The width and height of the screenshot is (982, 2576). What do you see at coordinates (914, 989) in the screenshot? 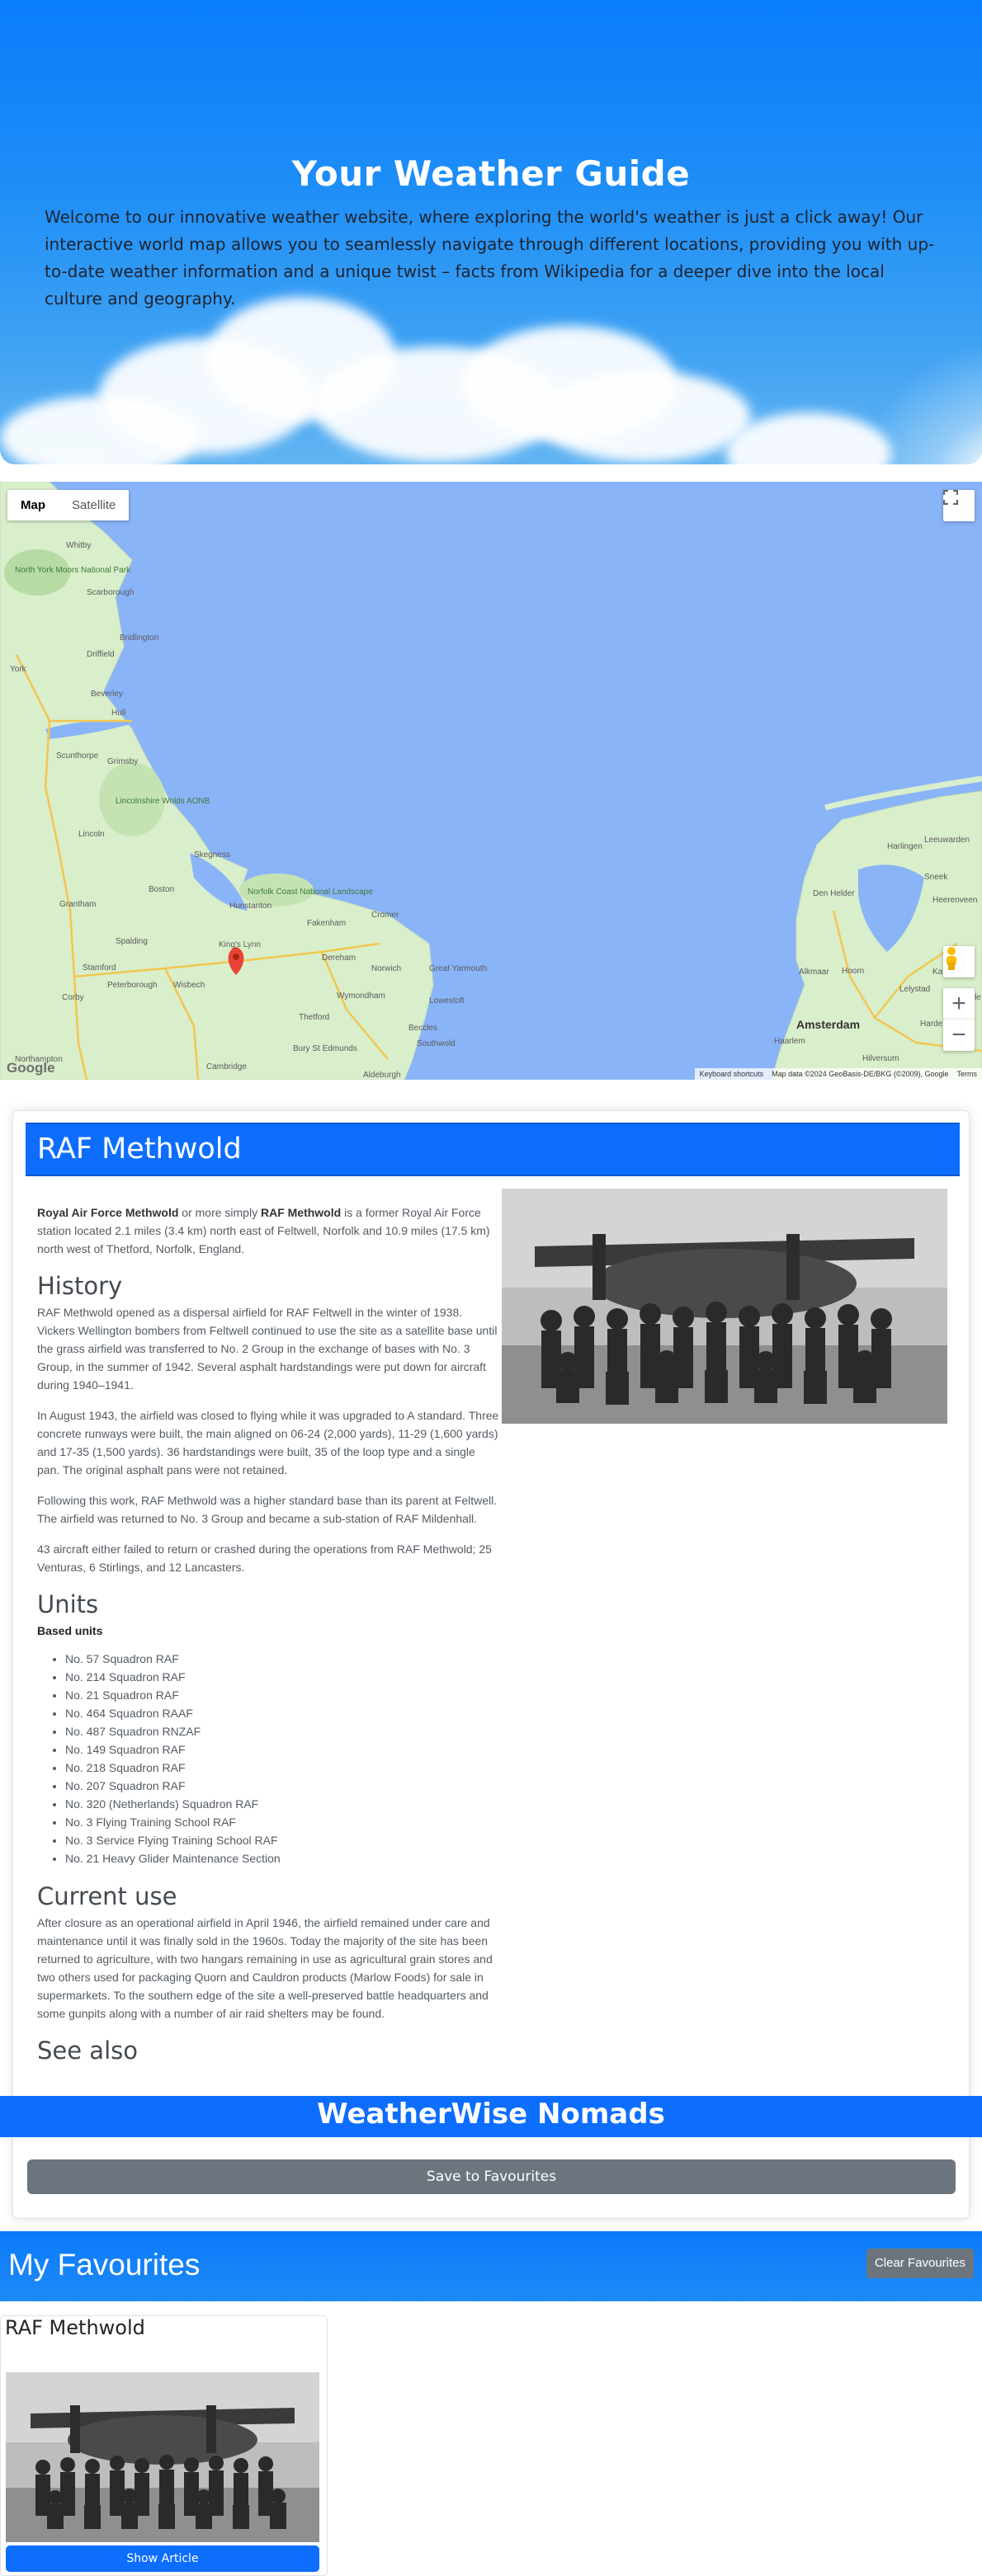
I see `map-label: Lelystad` at bounding box center [914, 989].